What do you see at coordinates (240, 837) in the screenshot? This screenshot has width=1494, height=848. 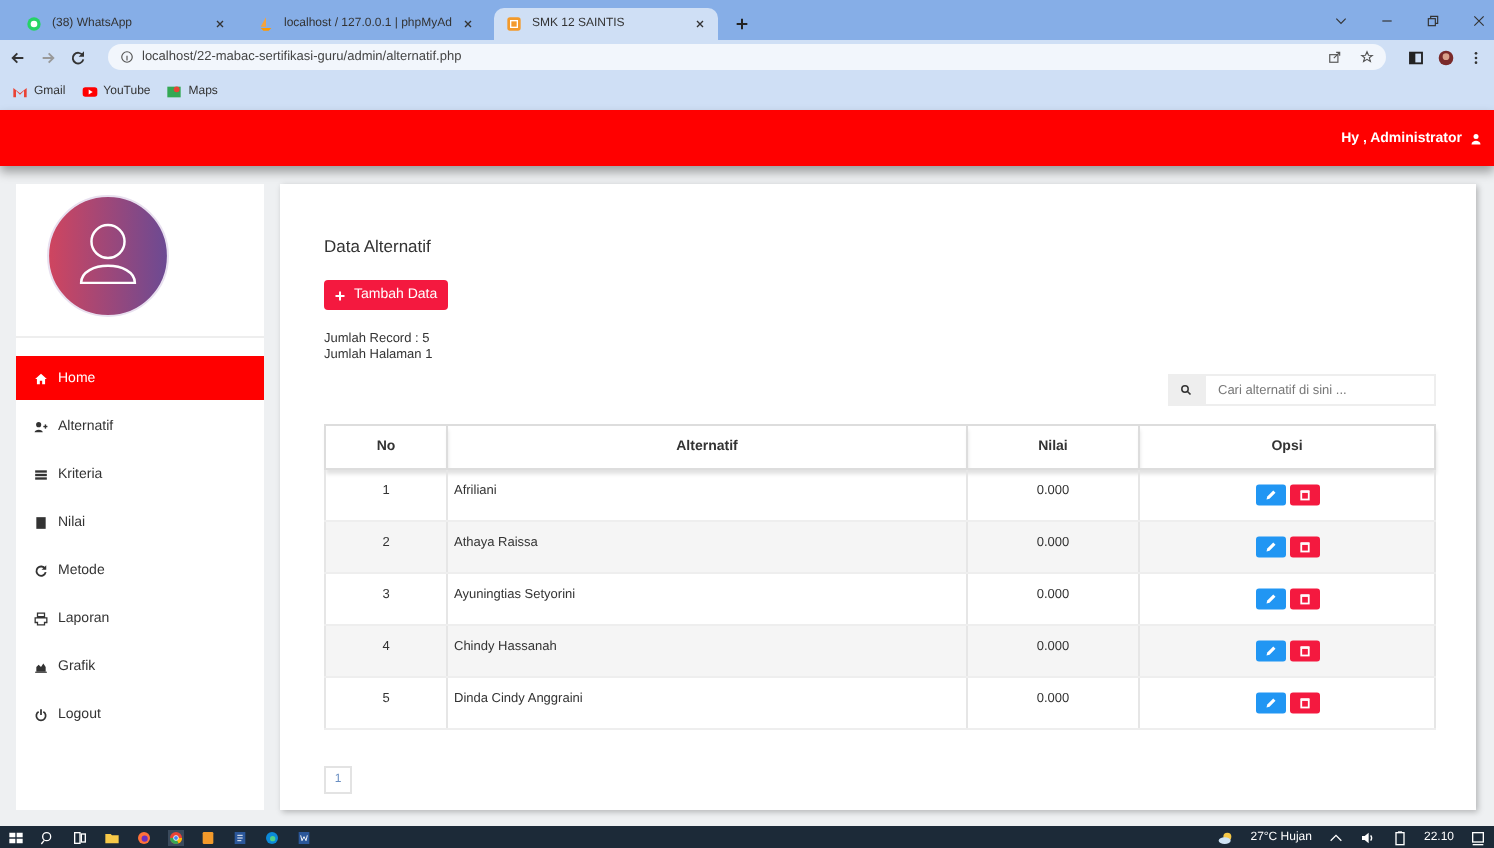 I see `document-icon` at bounding box center [240, 837].